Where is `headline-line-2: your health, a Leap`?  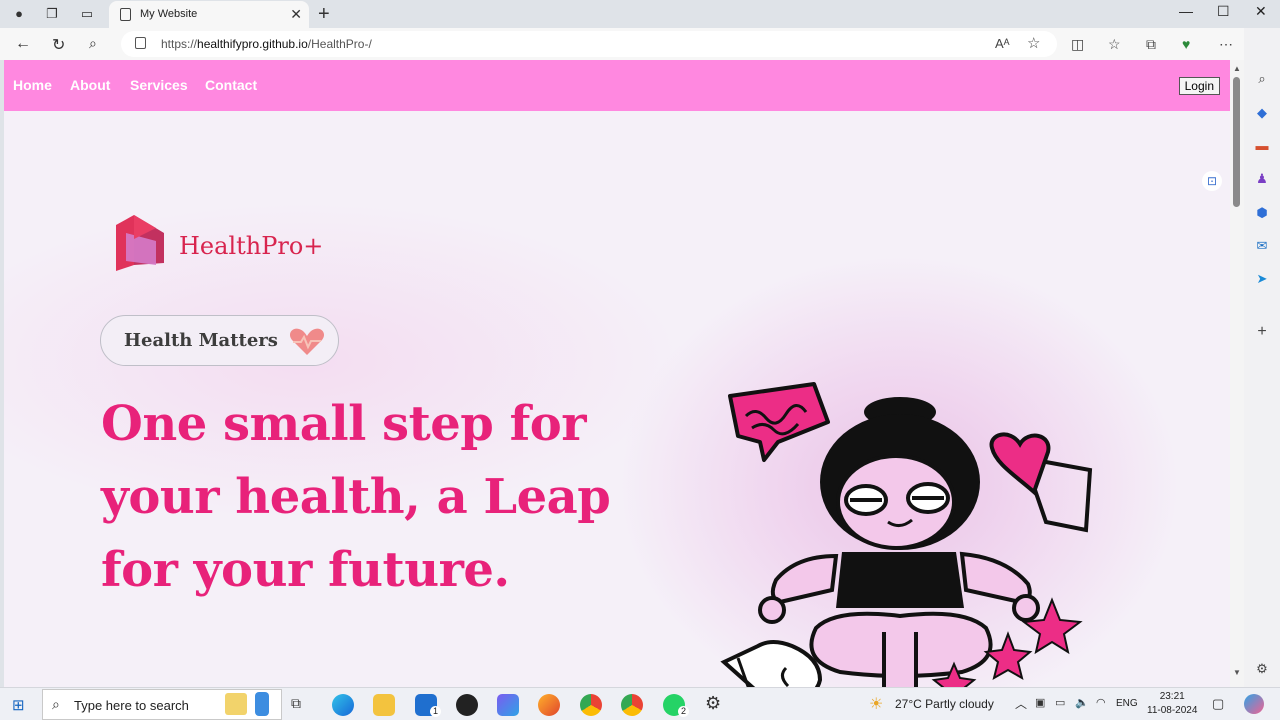
headline-line-2: your health, a Leap is located at coordinates (356, 497).